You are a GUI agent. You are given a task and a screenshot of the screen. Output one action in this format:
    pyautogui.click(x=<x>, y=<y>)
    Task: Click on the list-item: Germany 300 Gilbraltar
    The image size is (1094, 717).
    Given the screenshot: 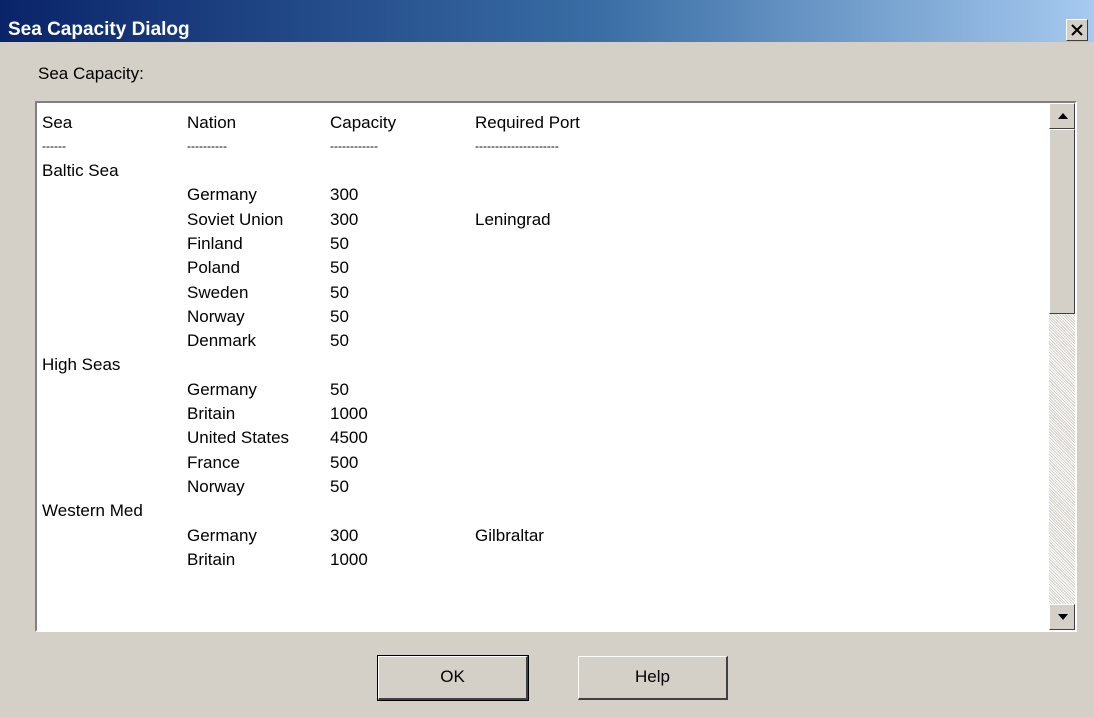 What is the action you would take?
    pyautogui.click(x=543, y=536)
    